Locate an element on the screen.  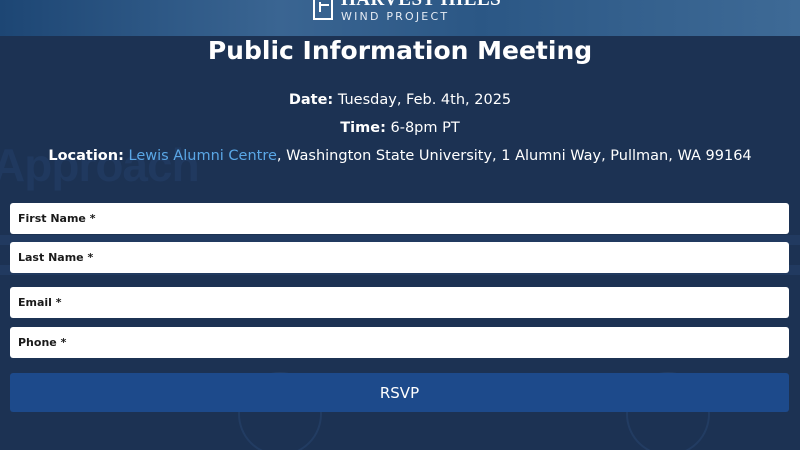
location-link: Lewis Alumni Centre is located at coordinates (203, 156).